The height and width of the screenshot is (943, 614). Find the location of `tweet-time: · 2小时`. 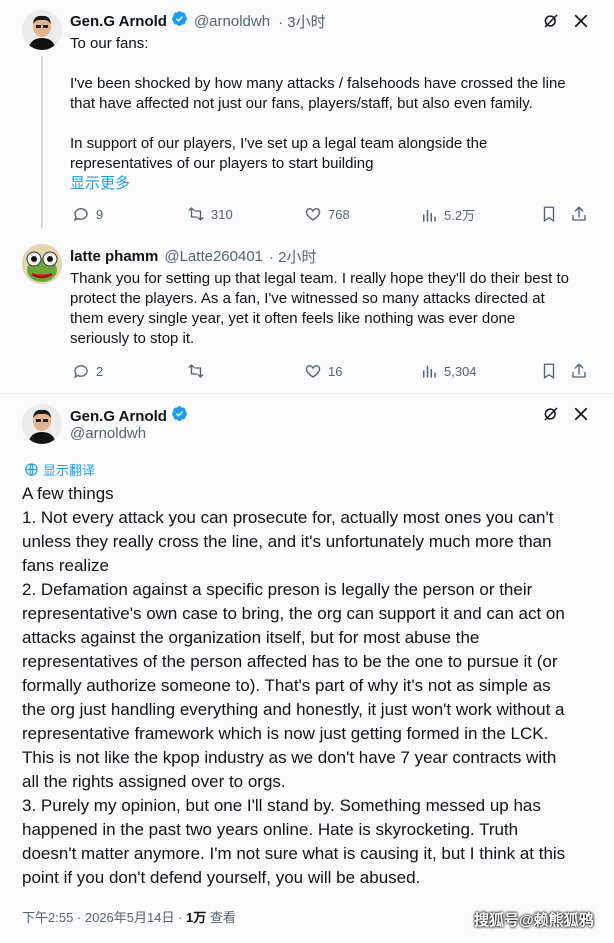

tweet-time: · 2小时 is located at coordinates (293, 256).